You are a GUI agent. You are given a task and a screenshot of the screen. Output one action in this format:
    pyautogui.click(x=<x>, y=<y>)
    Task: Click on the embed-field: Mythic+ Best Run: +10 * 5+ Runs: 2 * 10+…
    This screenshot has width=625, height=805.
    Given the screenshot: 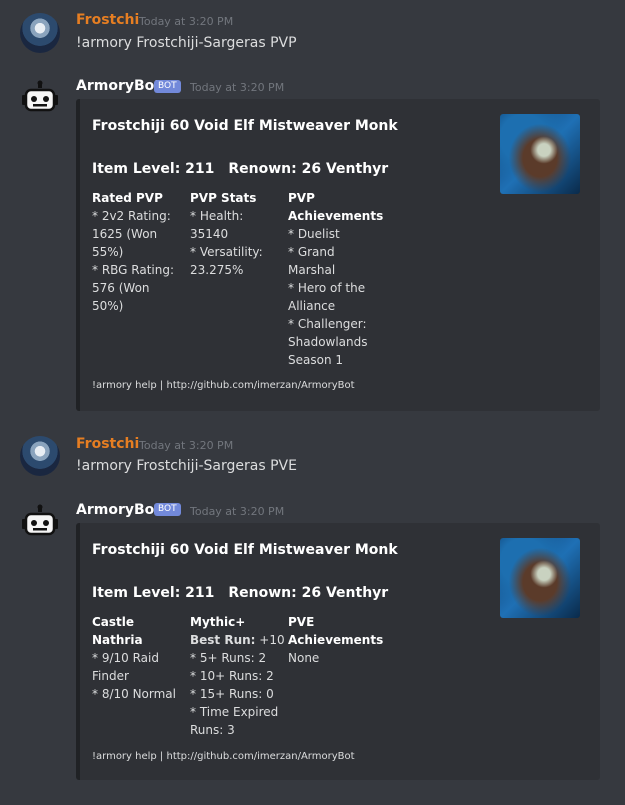 What is the action you would take?
    pyautogui.click(x=237, y=676)
    